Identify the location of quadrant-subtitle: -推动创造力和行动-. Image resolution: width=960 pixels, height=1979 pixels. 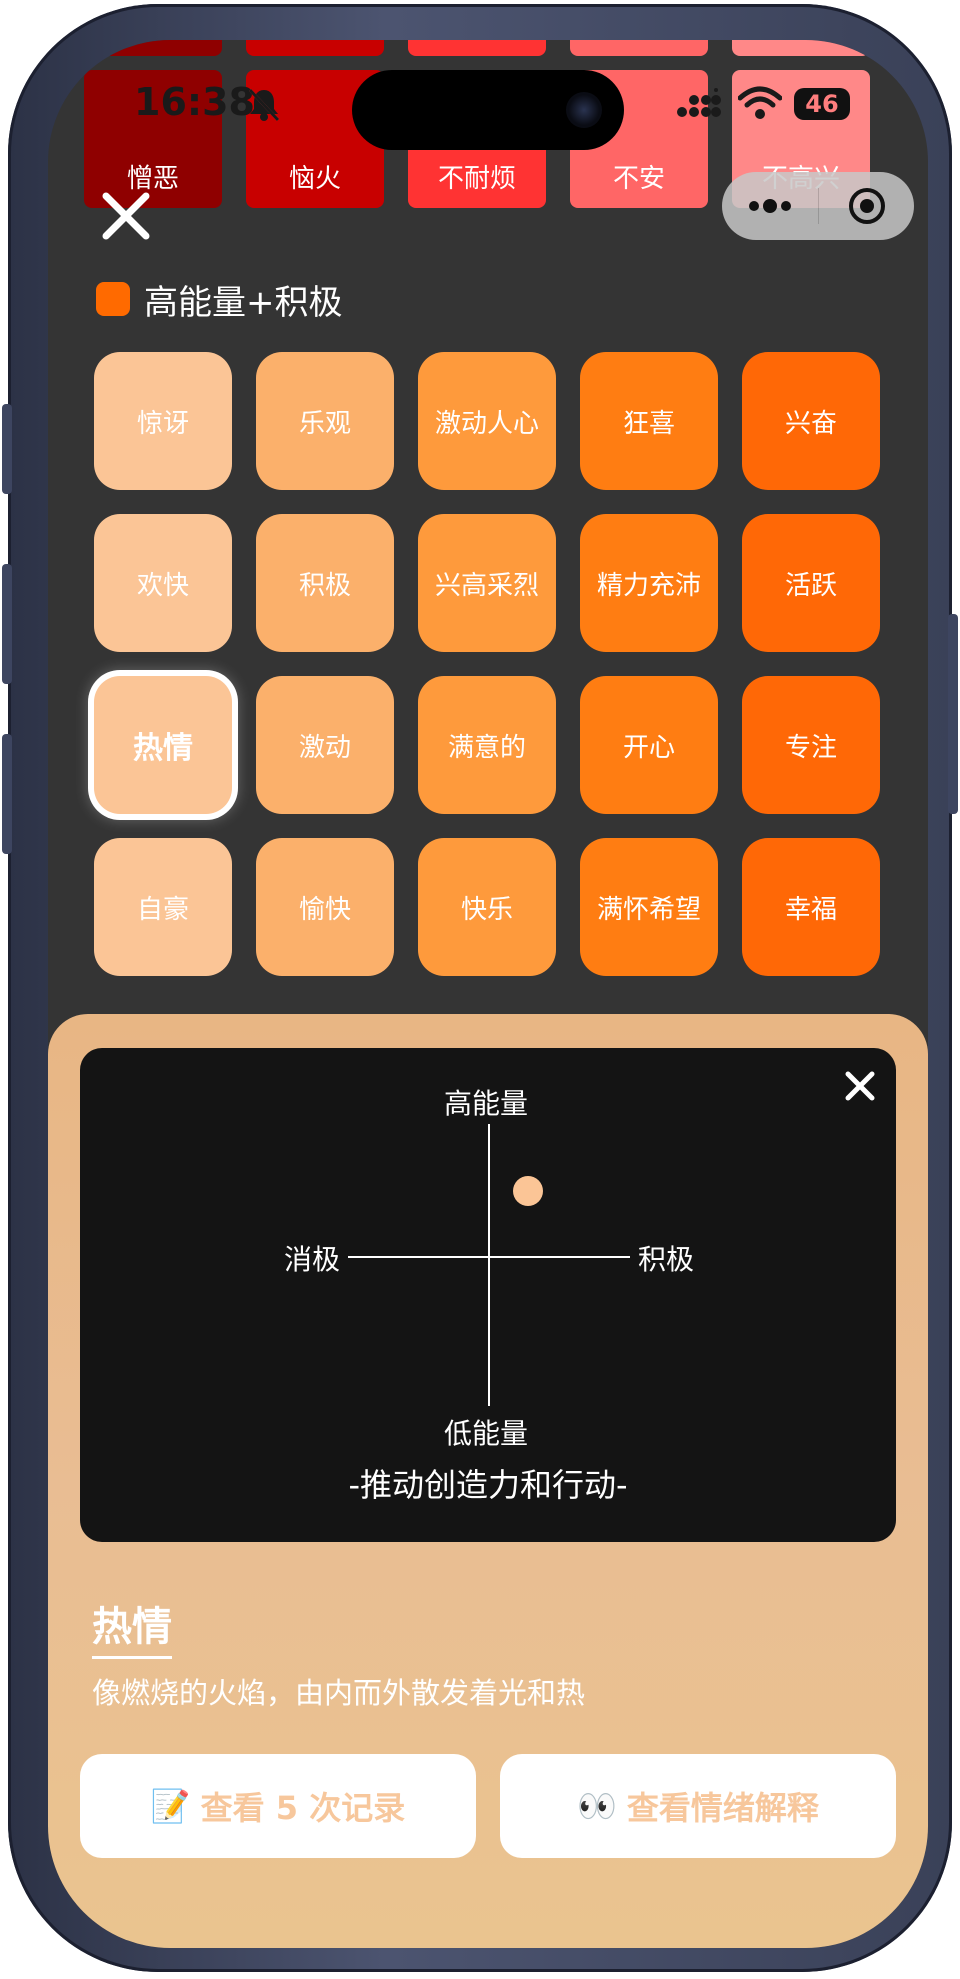
(488, 1485).